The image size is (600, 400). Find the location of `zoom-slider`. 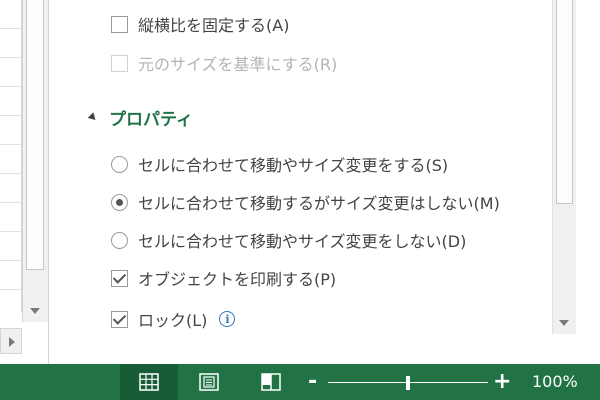

zoom-slider is located at coordinates (408, 383).